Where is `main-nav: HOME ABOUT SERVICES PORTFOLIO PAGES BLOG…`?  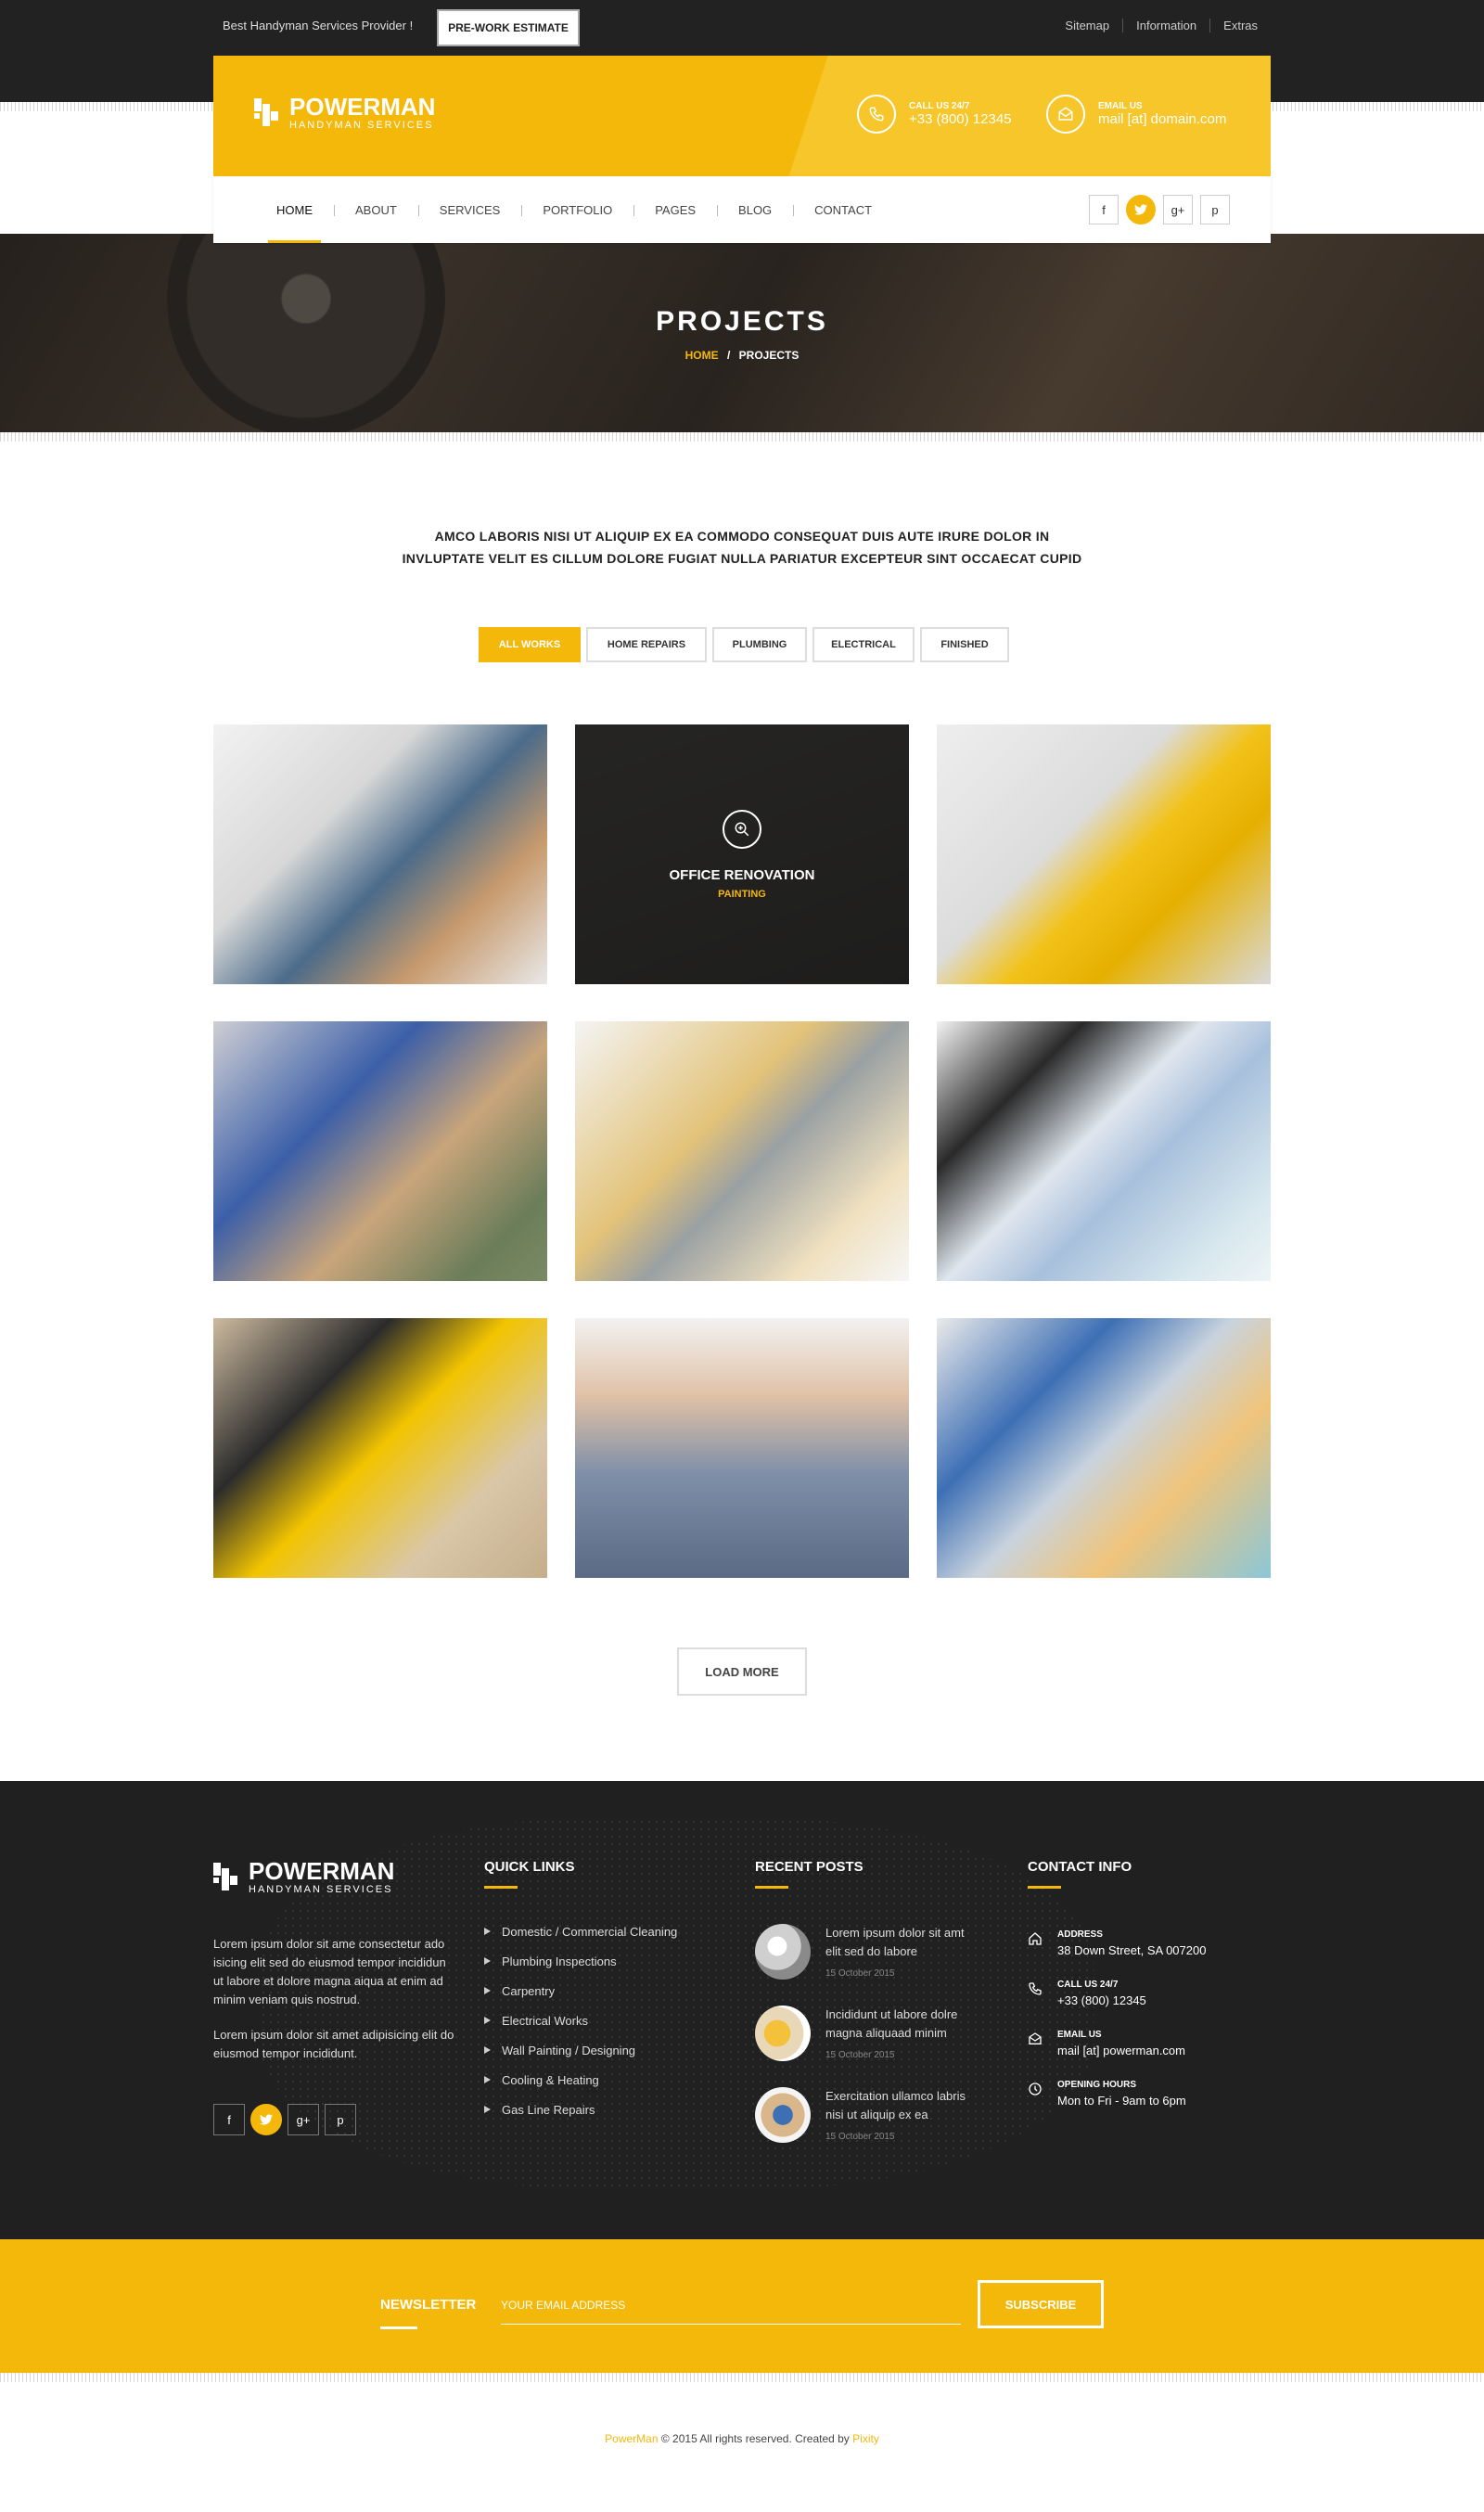 main-nav: HOME ABOUT SERVICES PORTFOLIO PAGES BLOG… is located at coordinates (742, 210).